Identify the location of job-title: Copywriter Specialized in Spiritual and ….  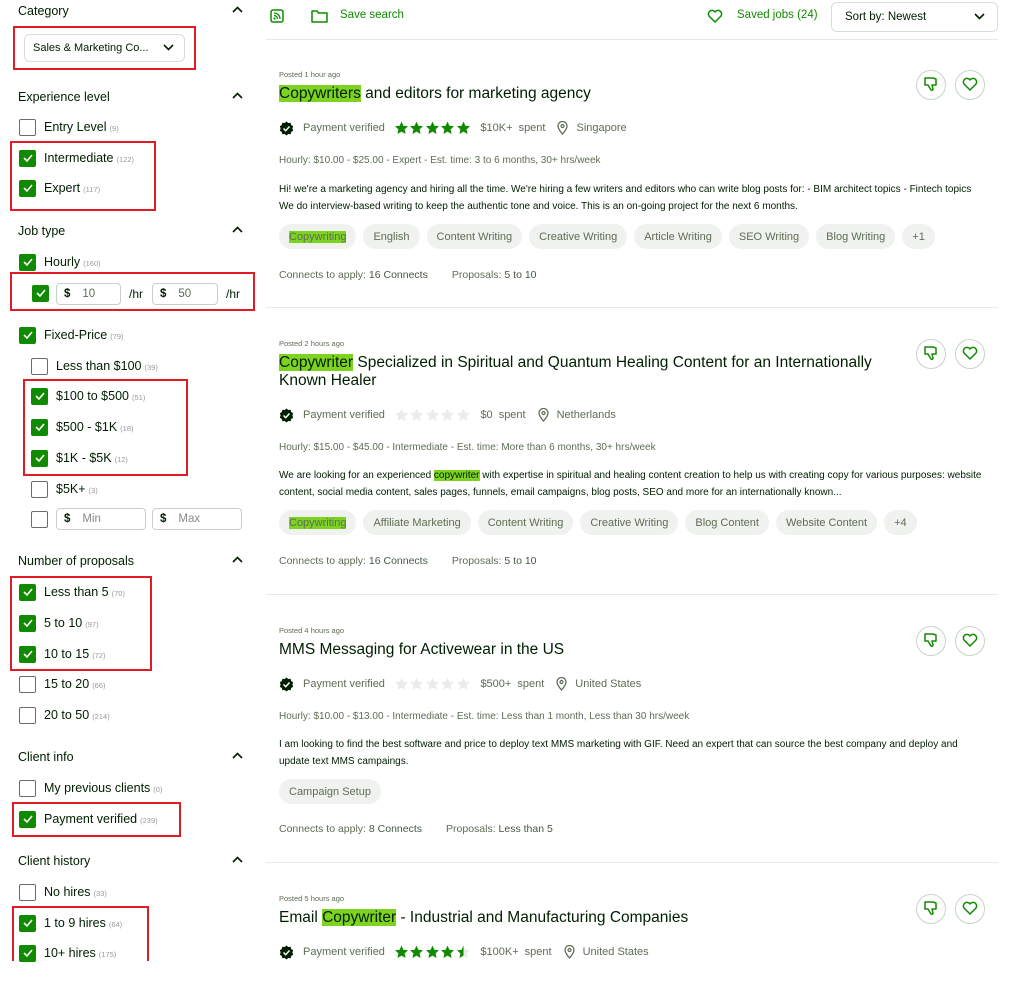
(584, 372).